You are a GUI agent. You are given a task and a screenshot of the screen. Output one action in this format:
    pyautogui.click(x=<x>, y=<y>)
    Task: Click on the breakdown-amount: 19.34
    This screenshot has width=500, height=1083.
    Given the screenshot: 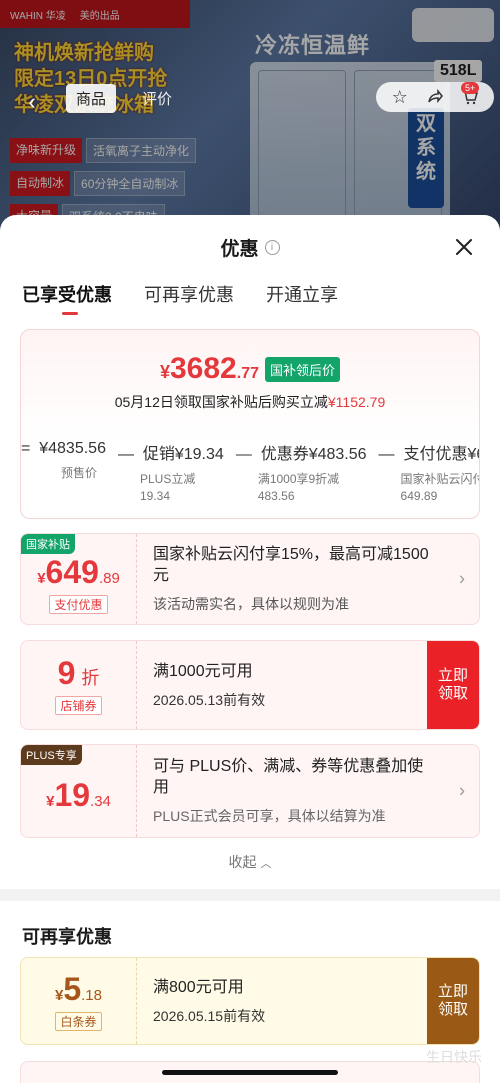 What is the action you would take?
    pyautogui.click(x=154, y=496)
    